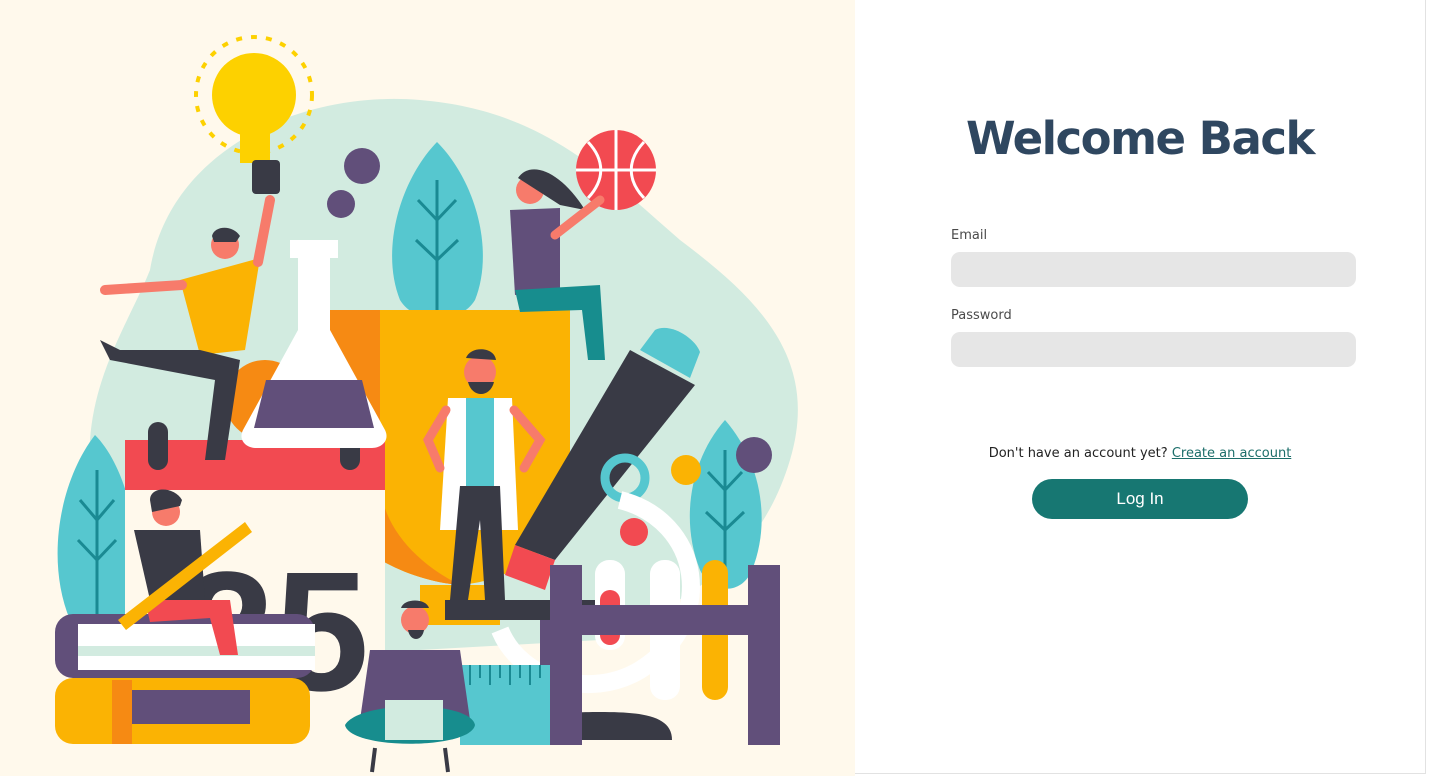 The image size is (1429, 776). I want to click on ruler, so click(505, 705).